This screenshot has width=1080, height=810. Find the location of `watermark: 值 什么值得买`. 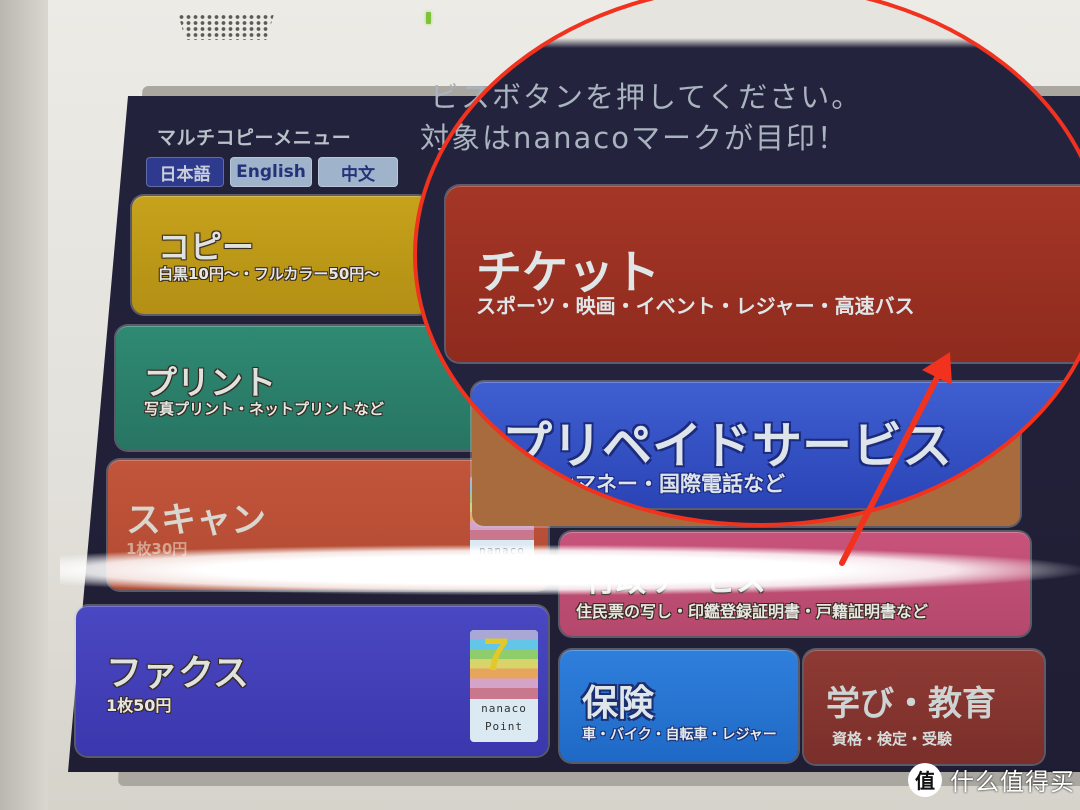

watermark: 值 什么值得买 is located at coordinates (991, 779).